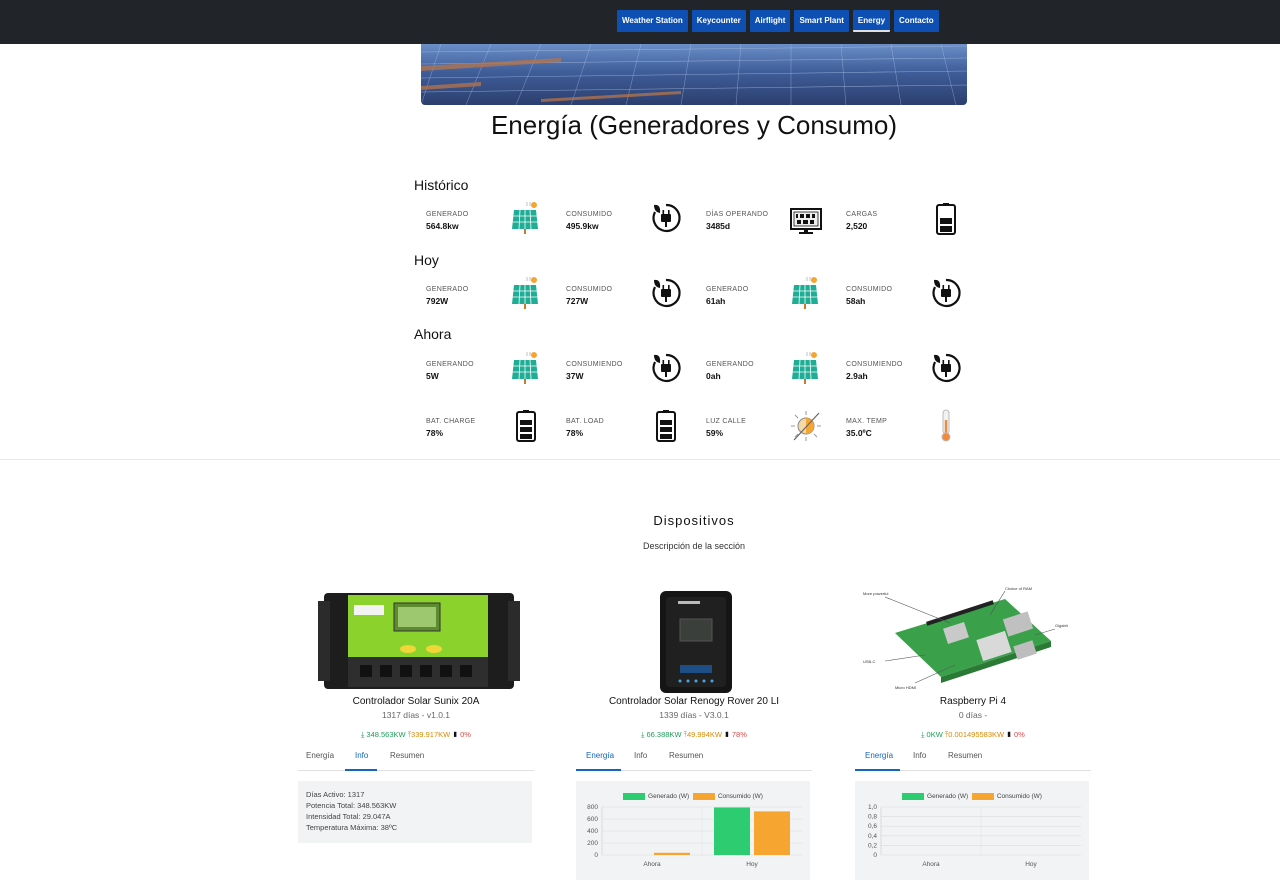  Describe the element at coordinates (732, 831) in the screenshot. I see `bar-generated` at that location.